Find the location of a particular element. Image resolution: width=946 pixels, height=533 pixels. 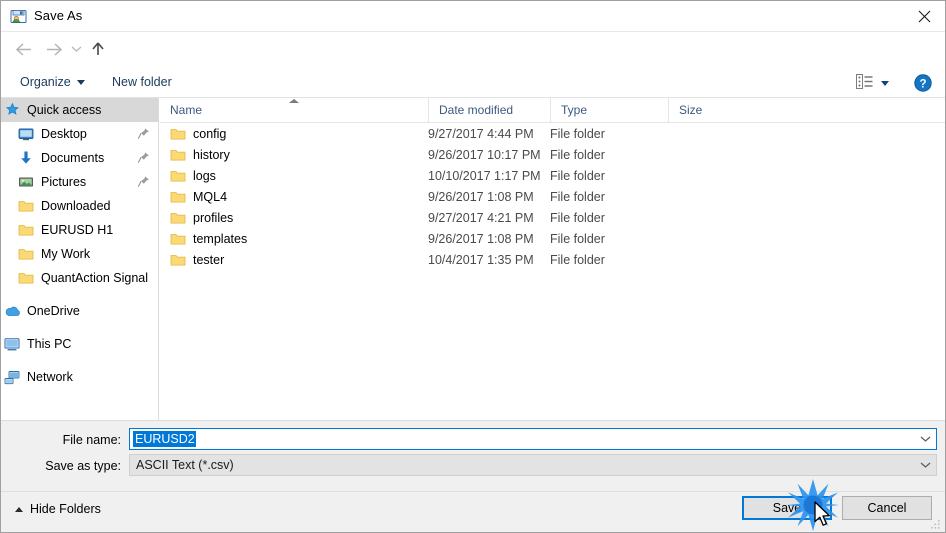

sidebar-item-label: Quick access is located at coordinates (64, 110).